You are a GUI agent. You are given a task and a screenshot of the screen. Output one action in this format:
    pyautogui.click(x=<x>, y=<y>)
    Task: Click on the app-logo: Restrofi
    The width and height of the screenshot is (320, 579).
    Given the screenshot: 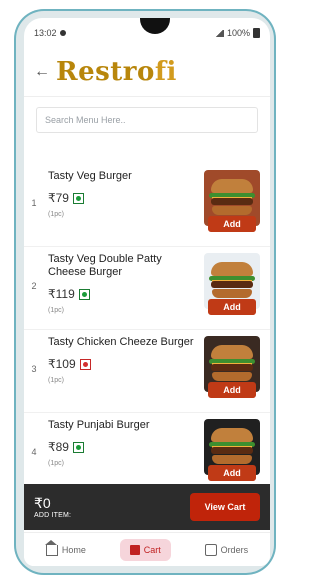 What is the action you would take?
    pyautogui.click(x=116, y=72)
    